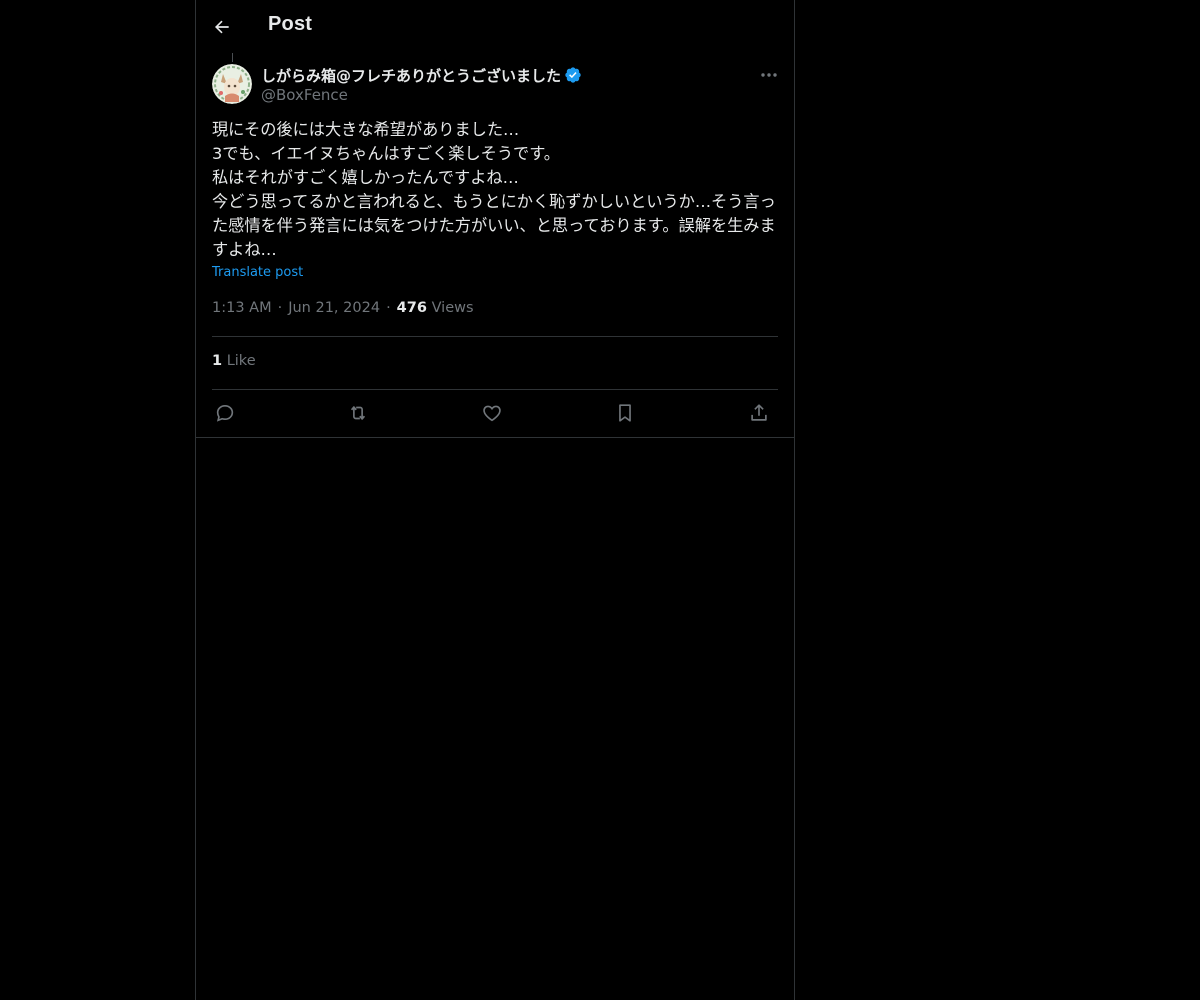 The image size is (1200, 1000). What do you see at coordinates (217, 361) in the screenshot?
I see `likes-count: 1` at bounding box center [217, 361].